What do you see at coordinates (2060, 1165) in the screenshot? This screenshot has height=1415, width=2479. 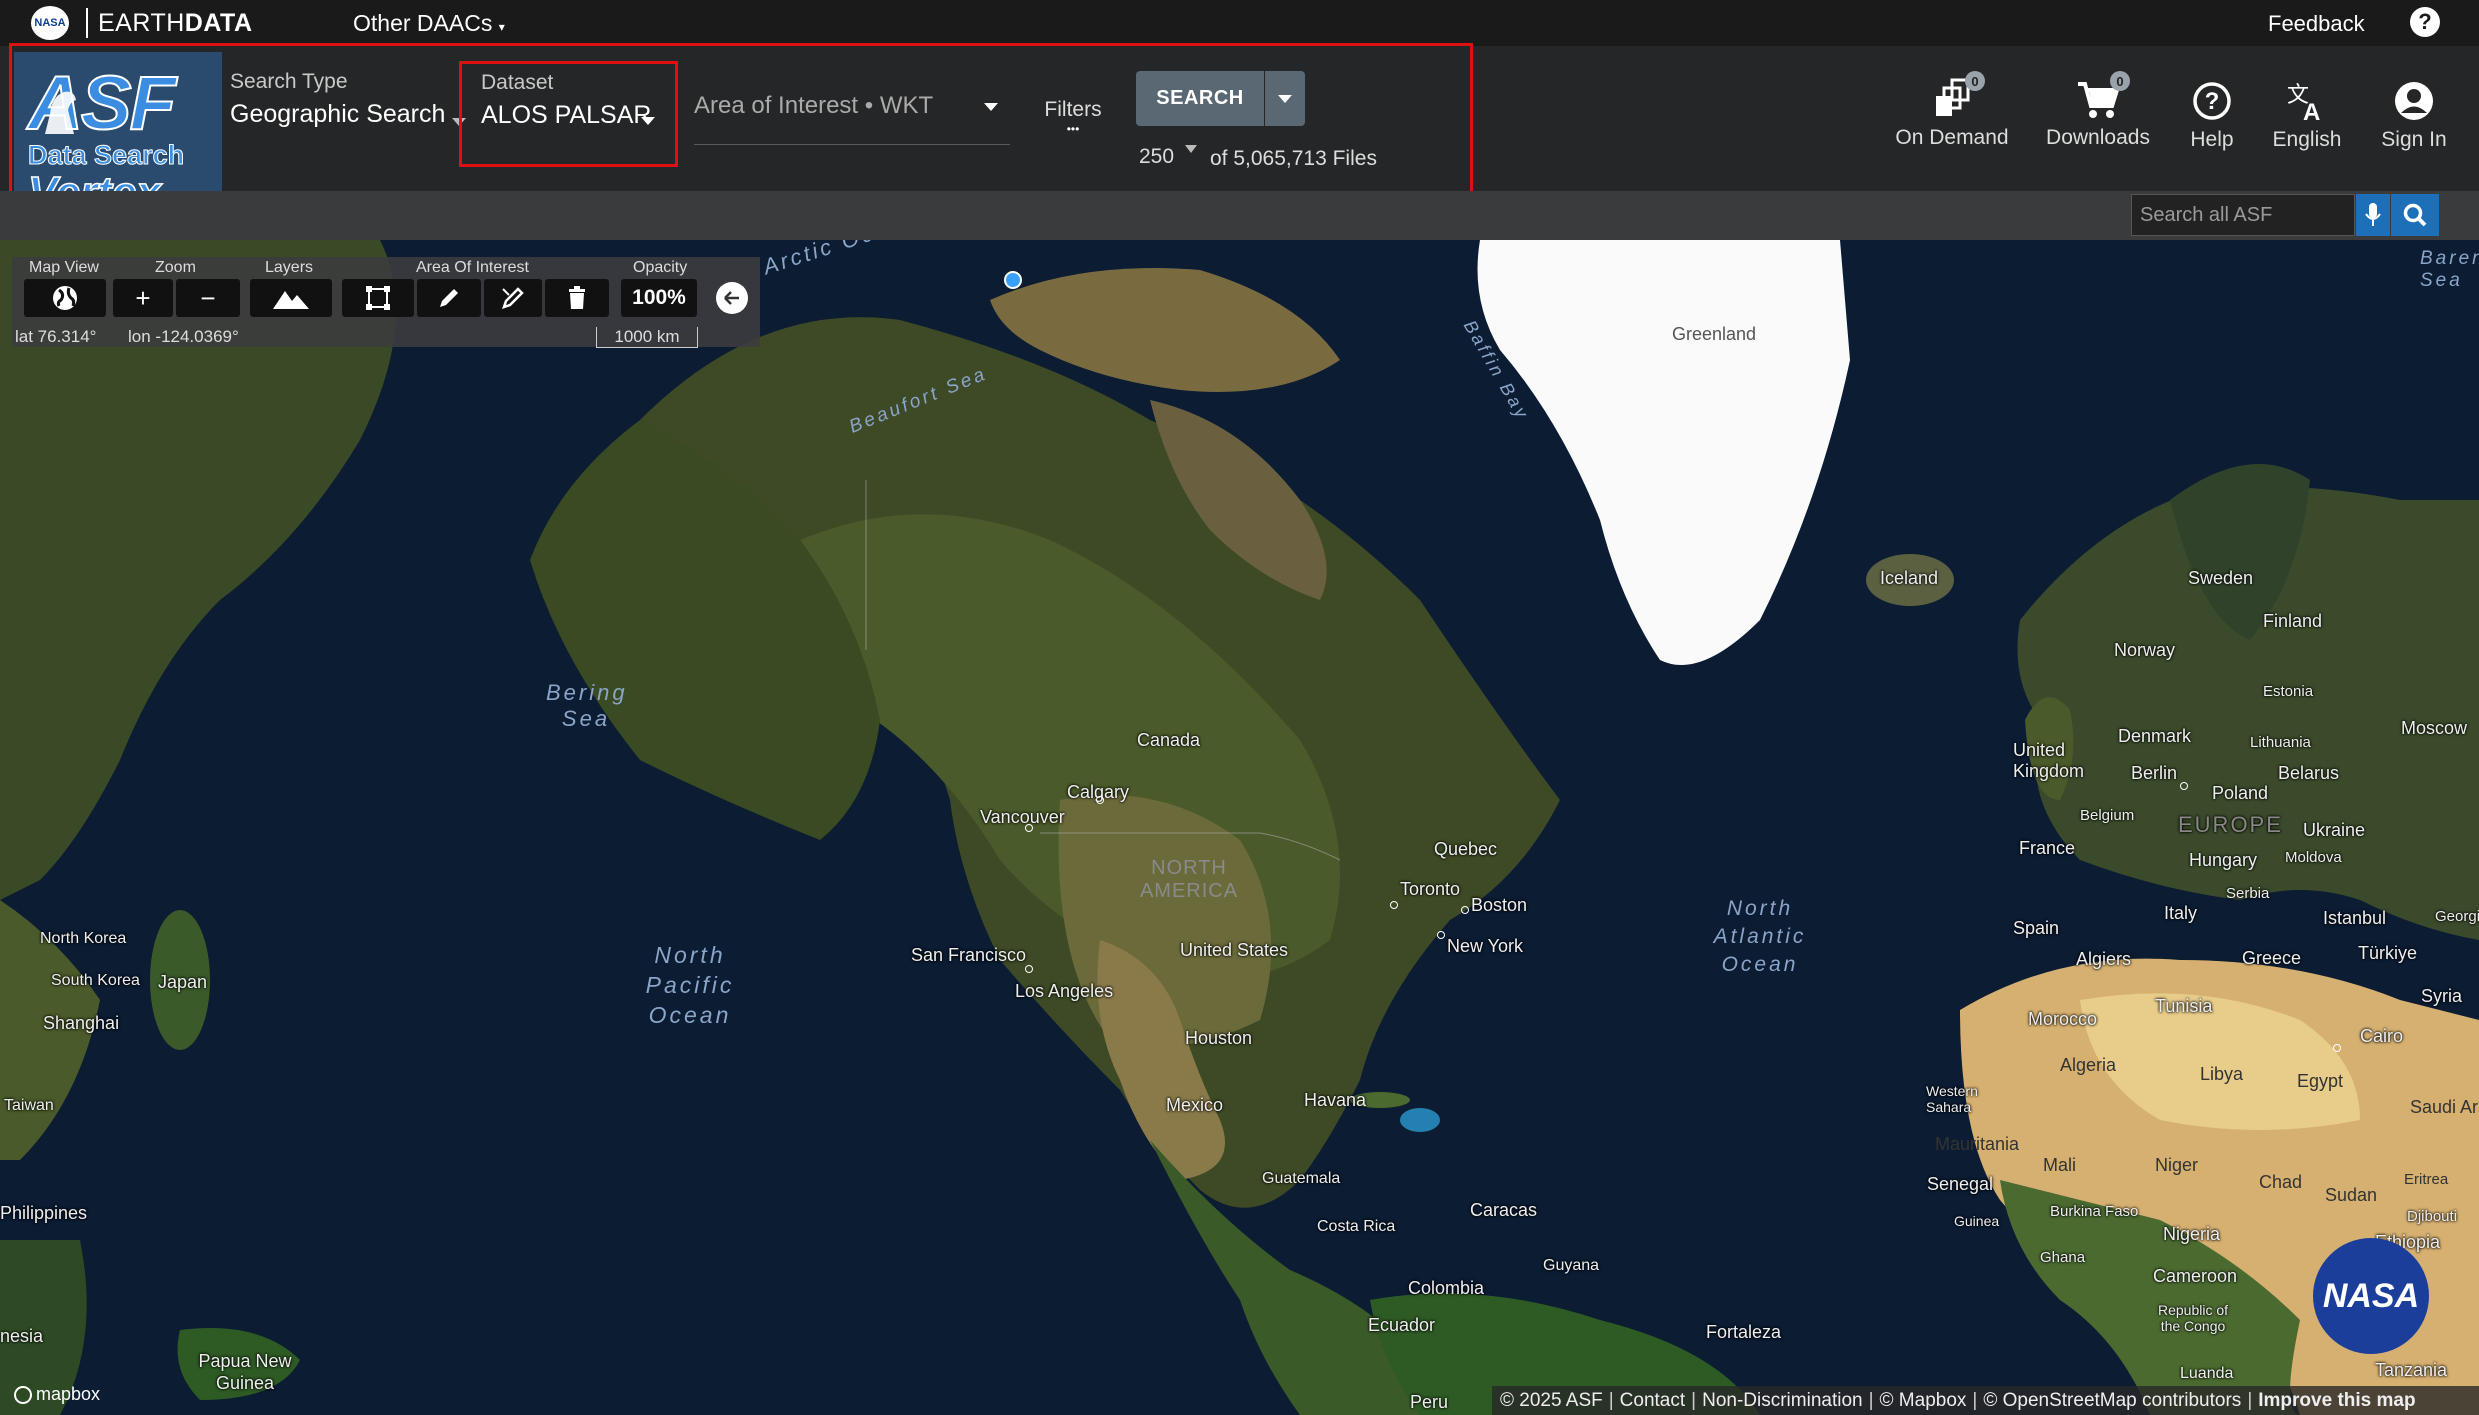 I see `map-label: Mali` at bounding box center [2060, 1165].